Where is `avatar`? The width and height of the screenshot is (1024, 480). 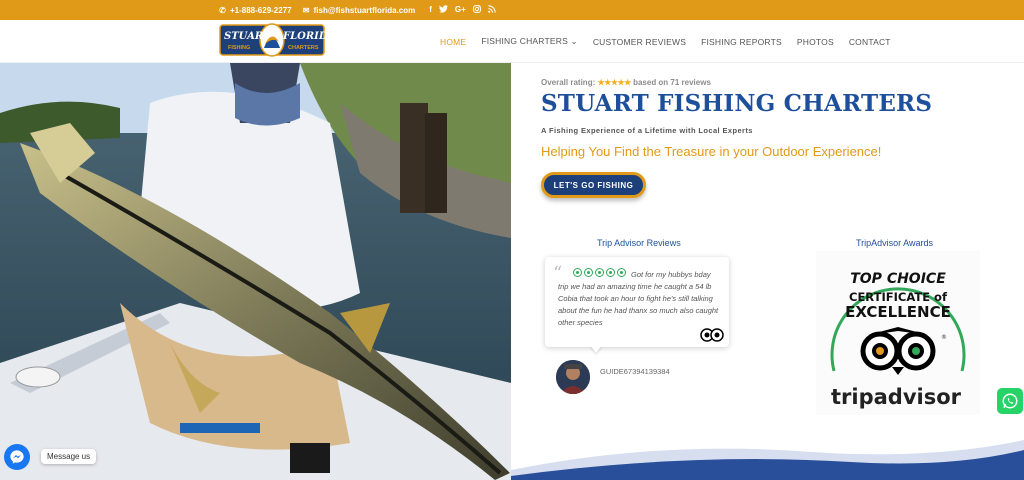
avatar is located at coordinates (573, 377).